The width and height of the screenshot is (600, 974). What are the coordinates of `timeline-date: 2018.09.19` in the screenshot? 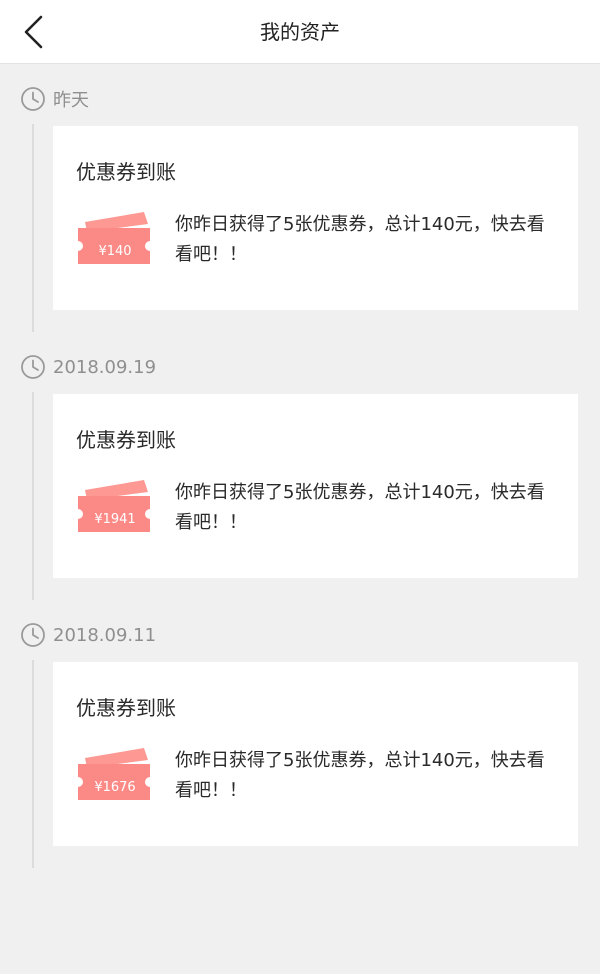 It's located at (105, 367).